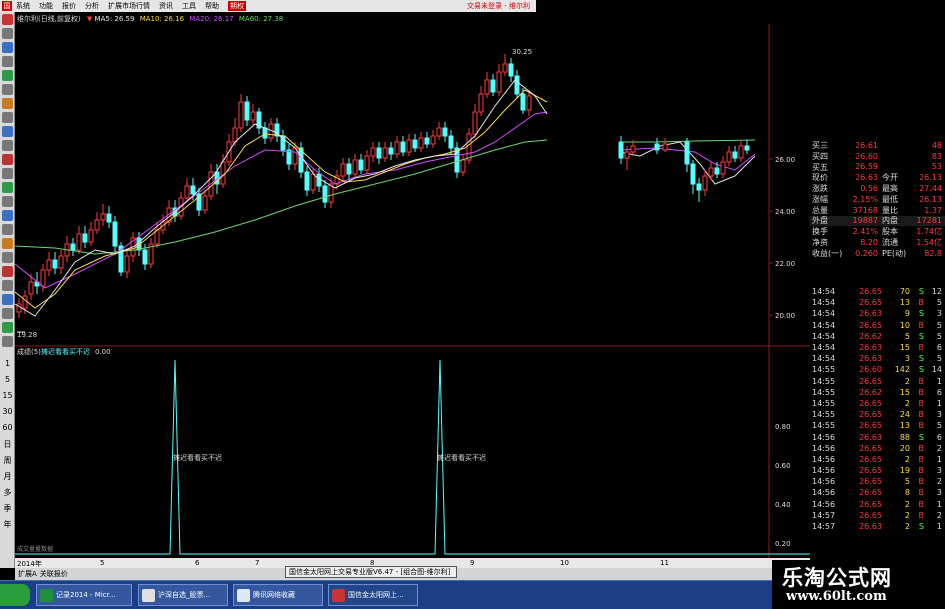  What do you see at coordinates (7, 395) in the screenshot?
I see `period-15min: 15` at bounding box center [7, 395].